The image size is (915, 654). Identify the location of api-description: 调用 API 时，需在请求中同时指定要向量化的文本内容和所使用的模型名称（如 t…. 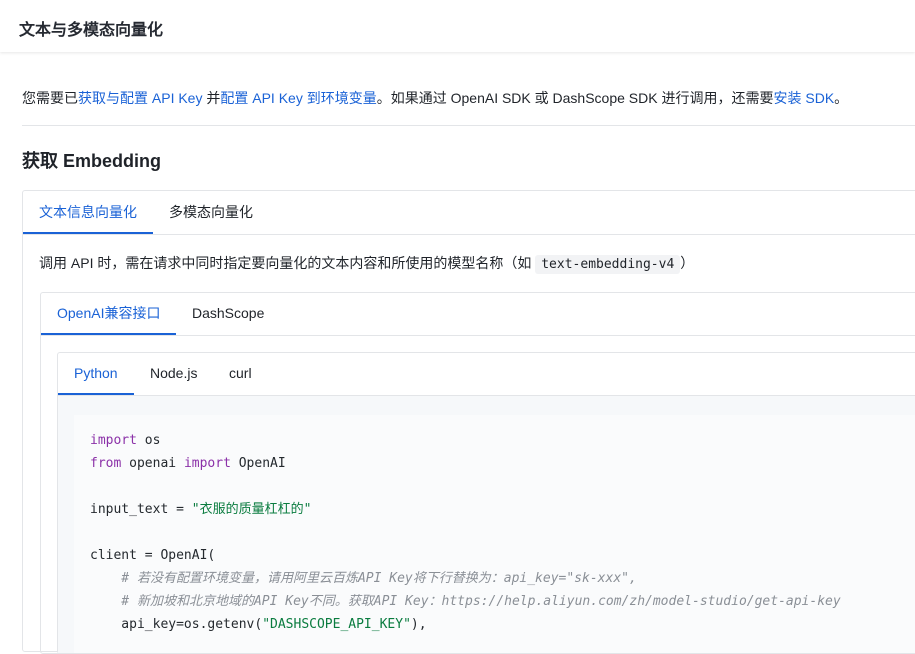
(367, 263).